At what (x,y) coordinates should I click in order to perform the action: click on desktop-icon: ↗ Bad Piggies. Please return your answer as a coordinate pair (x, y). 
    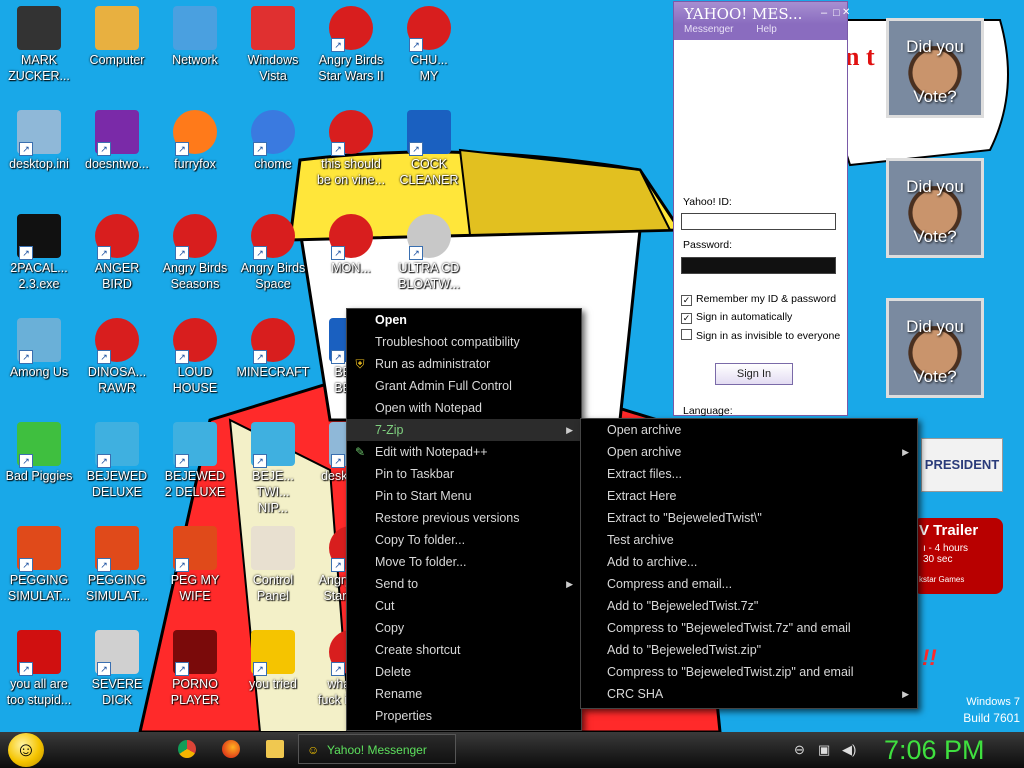
    Looking at the image, I should click on (39, 466).